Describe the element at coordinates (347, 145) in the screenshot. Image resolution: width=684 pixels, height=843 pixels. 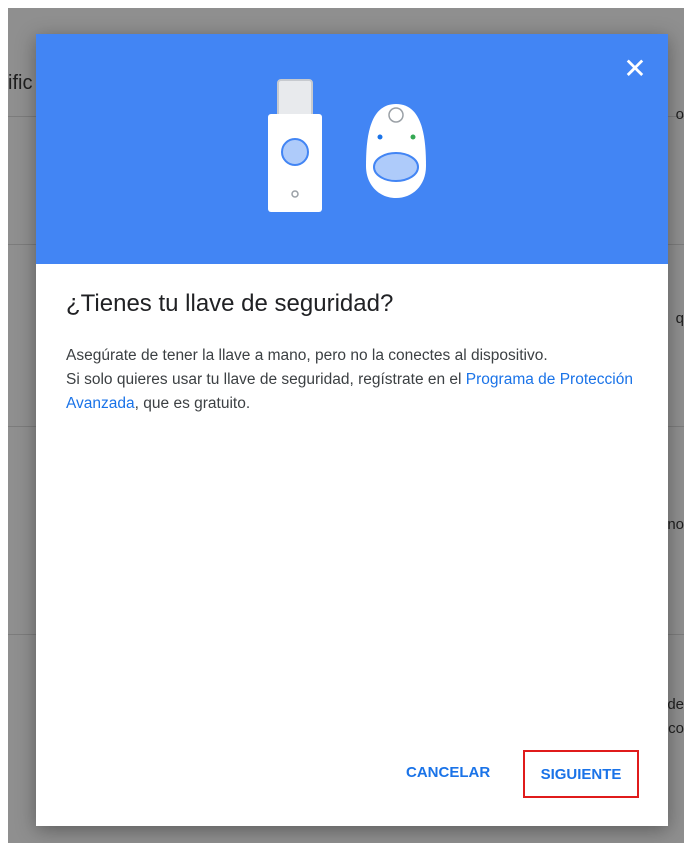
I see `security-keys-illustration` at that location.